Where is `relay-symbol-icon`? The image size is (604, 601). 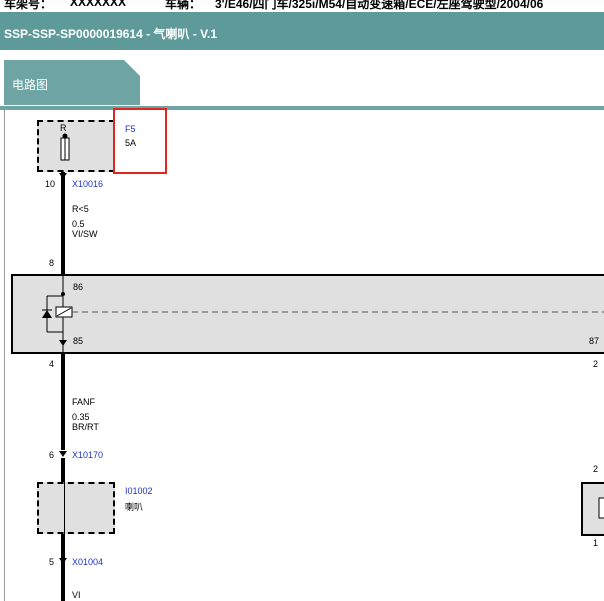 relay-symbol-icon is located at coordinates (323, 314).